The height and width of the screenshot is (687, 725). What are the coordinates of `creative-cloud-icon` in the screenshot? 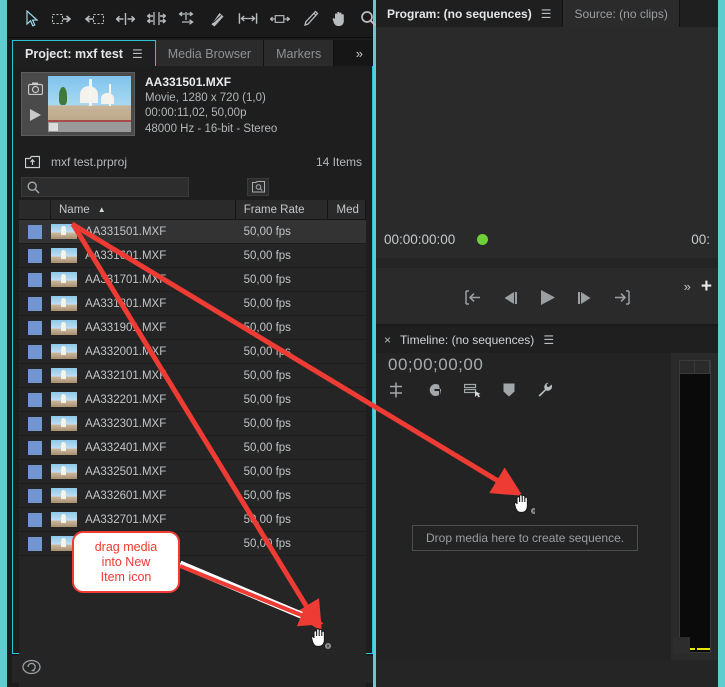 It's located at (31, 669).